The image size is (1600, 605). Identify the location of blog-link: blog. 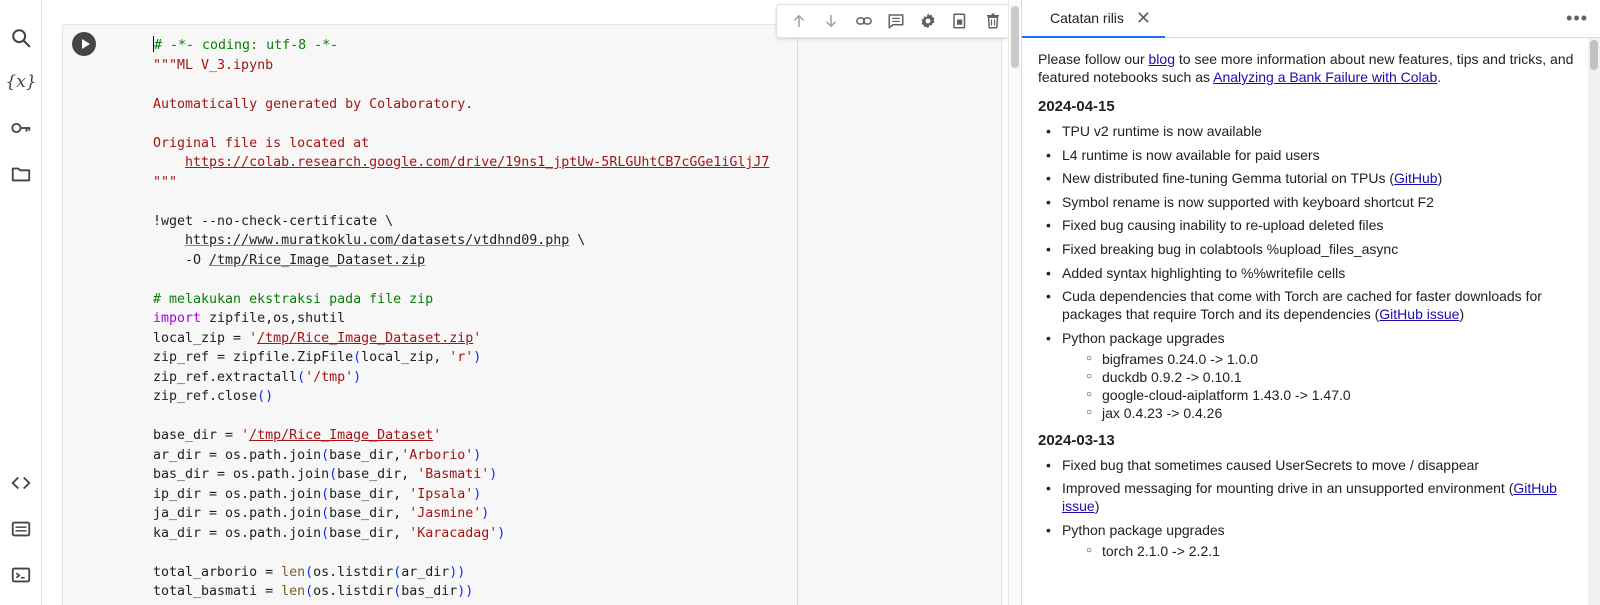
(1162, 59).